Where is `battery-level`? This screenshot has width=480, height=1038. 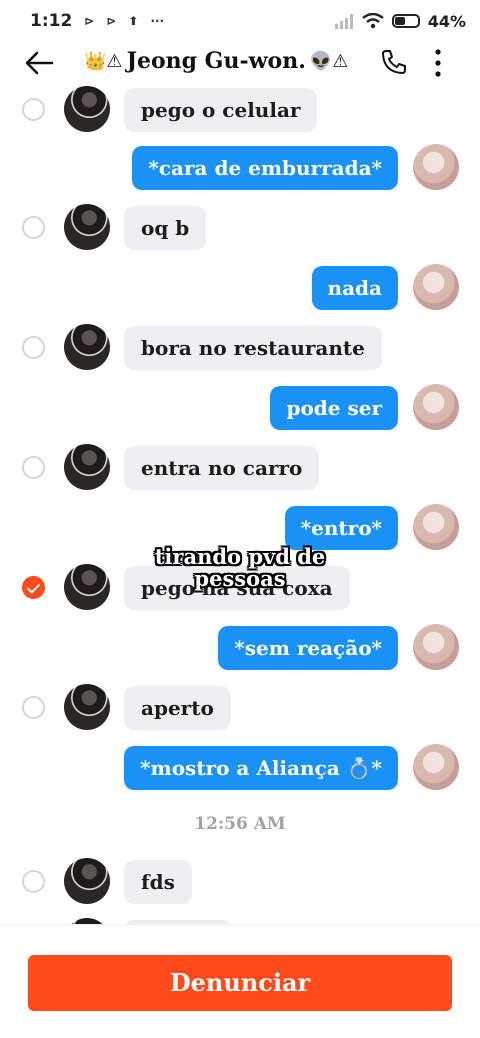 battery-level is located at coordinates (400, 21).